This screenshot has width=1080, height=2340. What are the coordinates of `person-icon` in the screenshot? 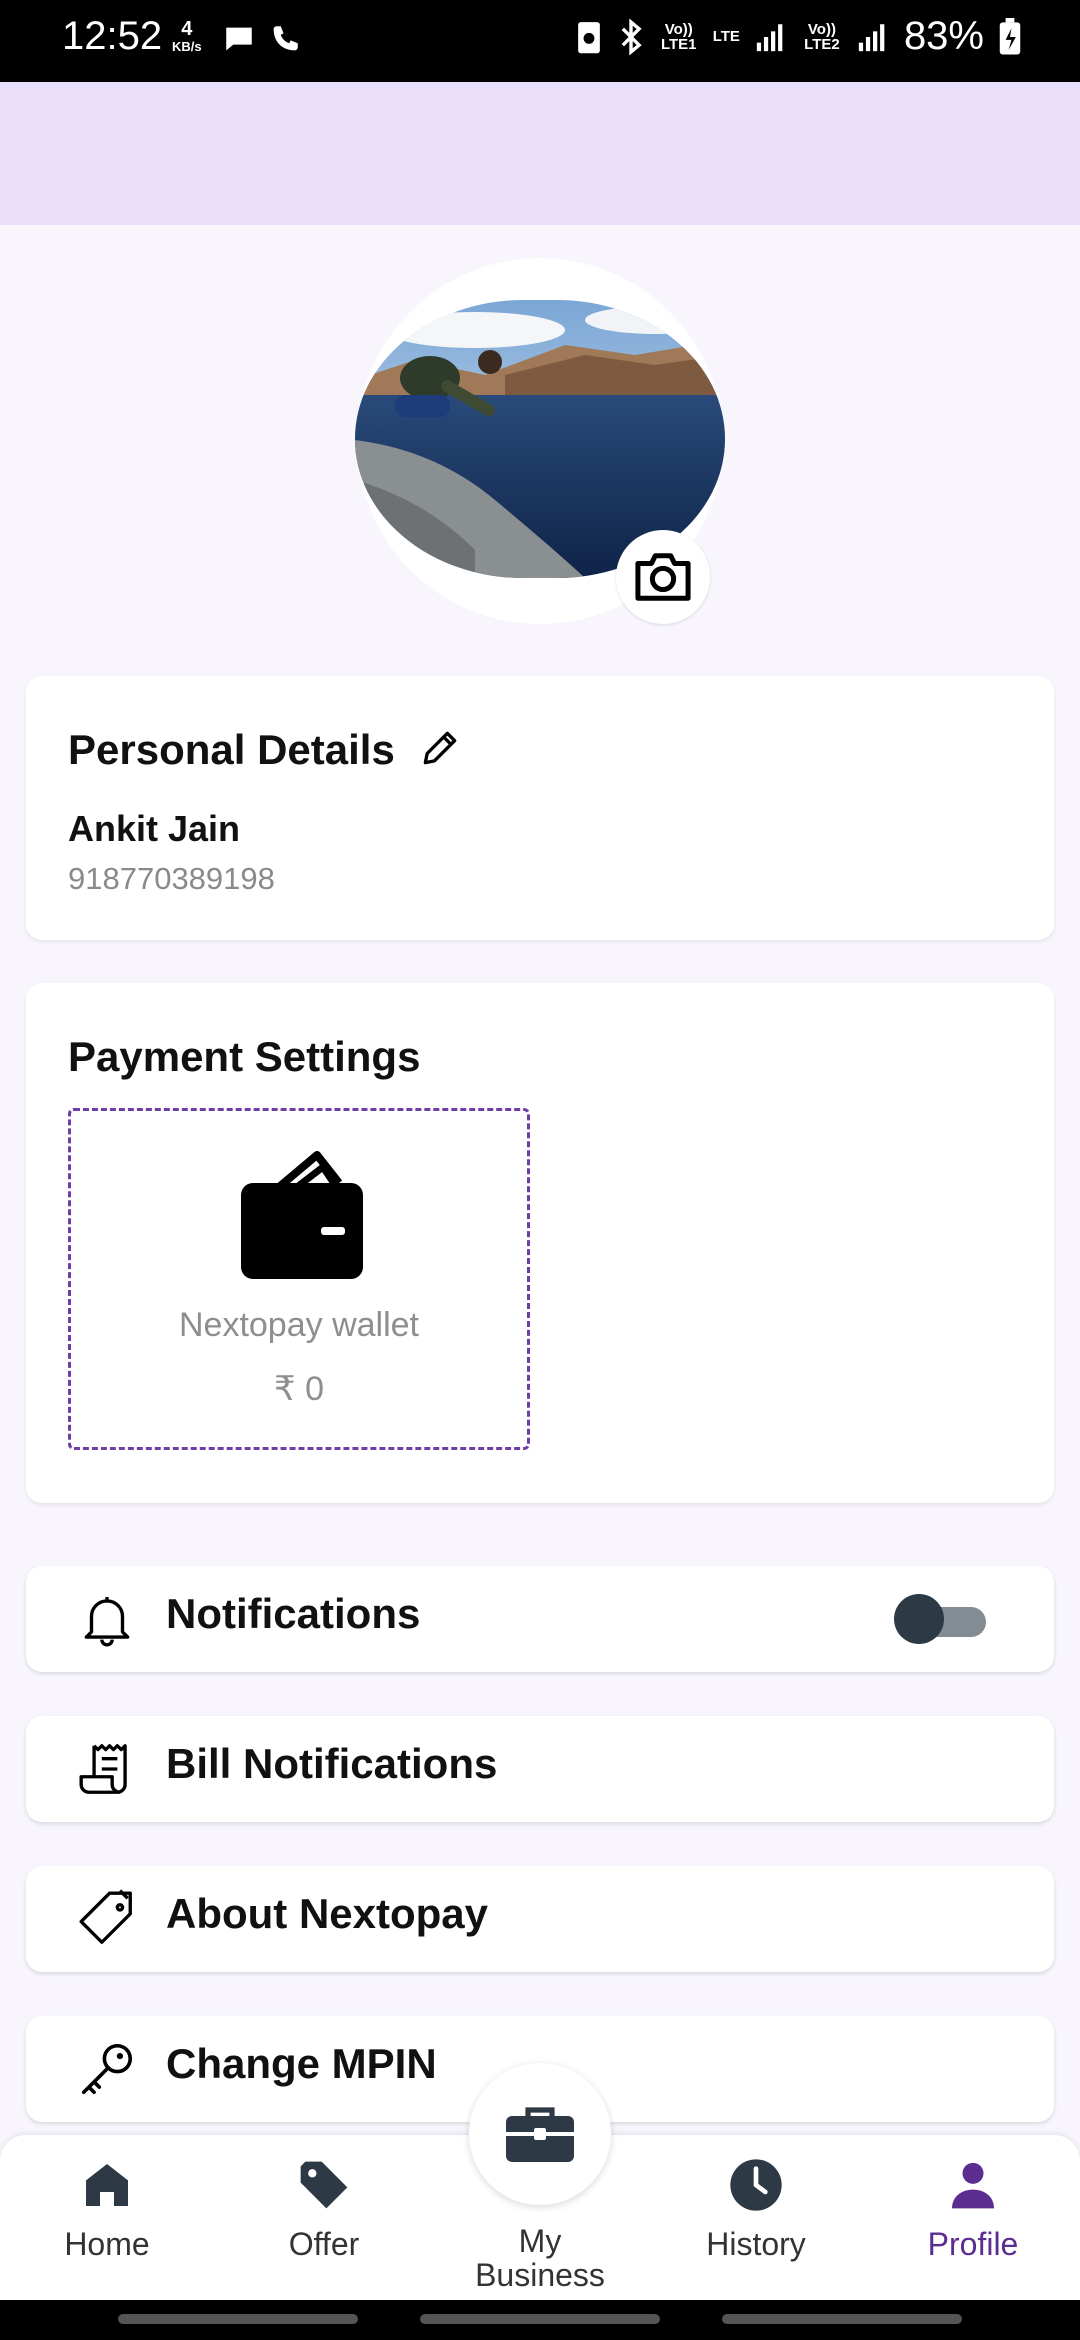 It's located at (973, 2185).